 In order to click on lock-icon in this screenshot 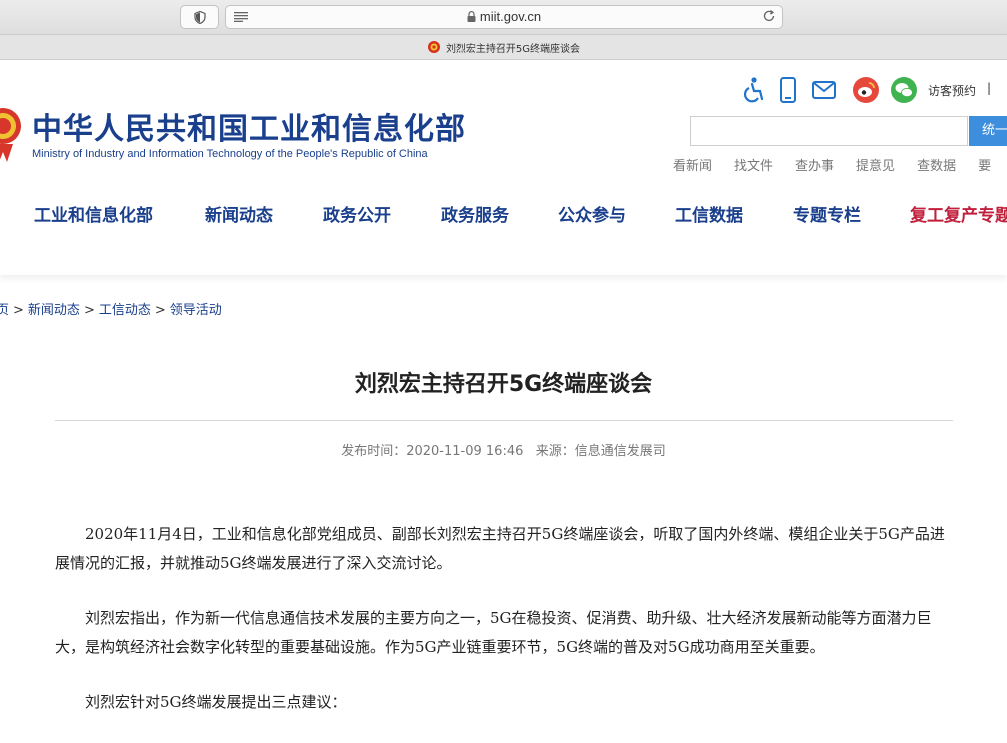, I will do `click(471, 16)`.